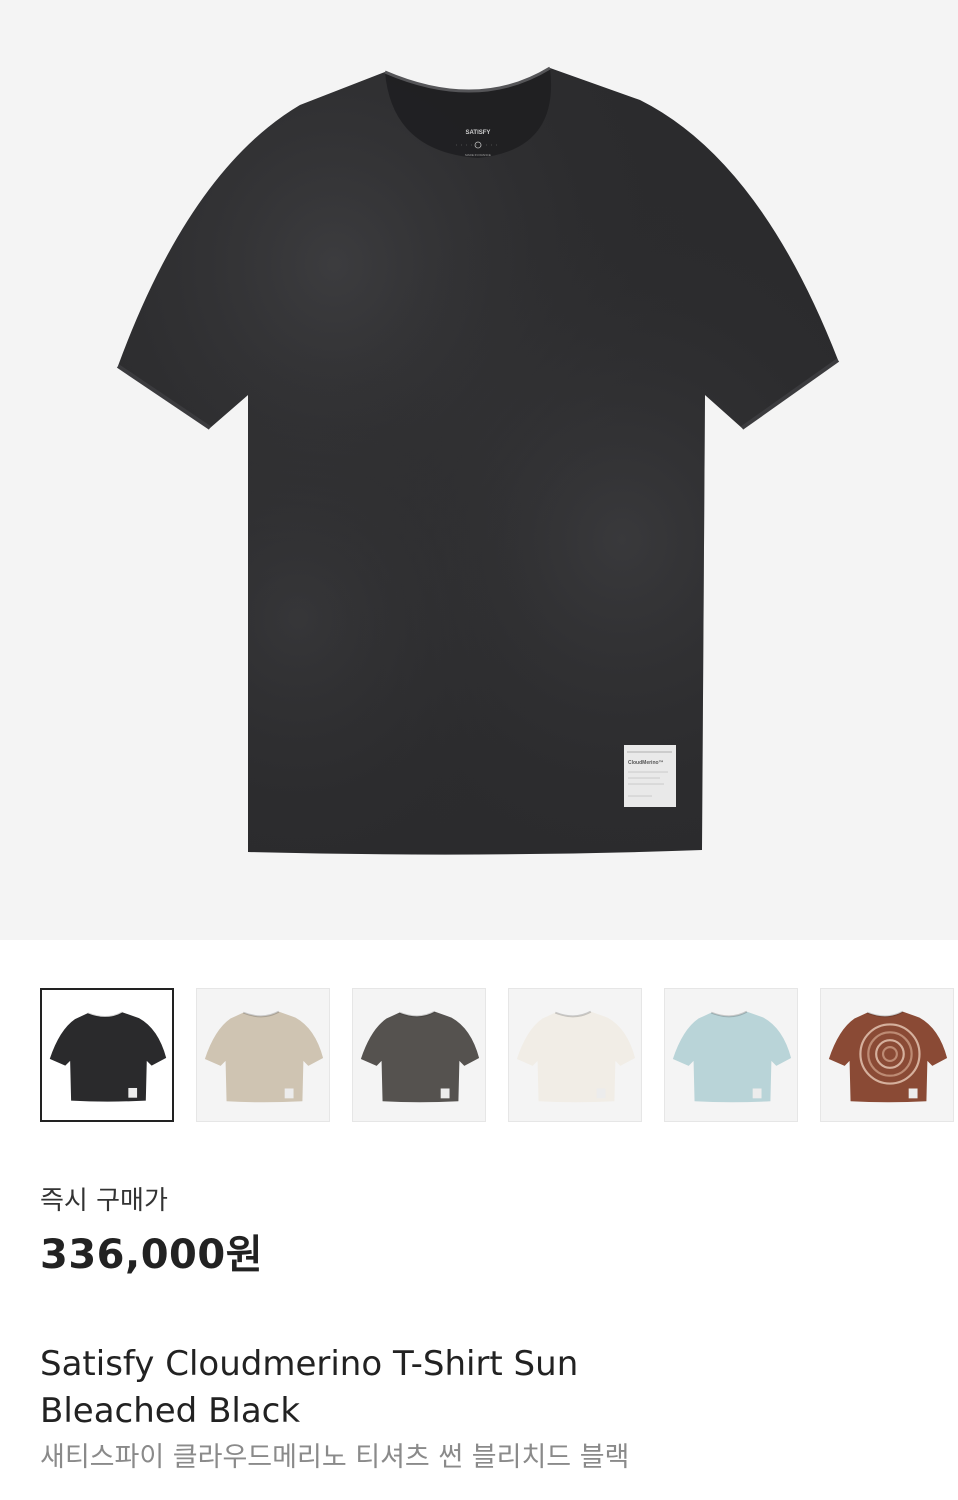 The image size is (958, 1500). I want to click on instant-buy-price-label: 즉시 구매가, so click(104, 1201).